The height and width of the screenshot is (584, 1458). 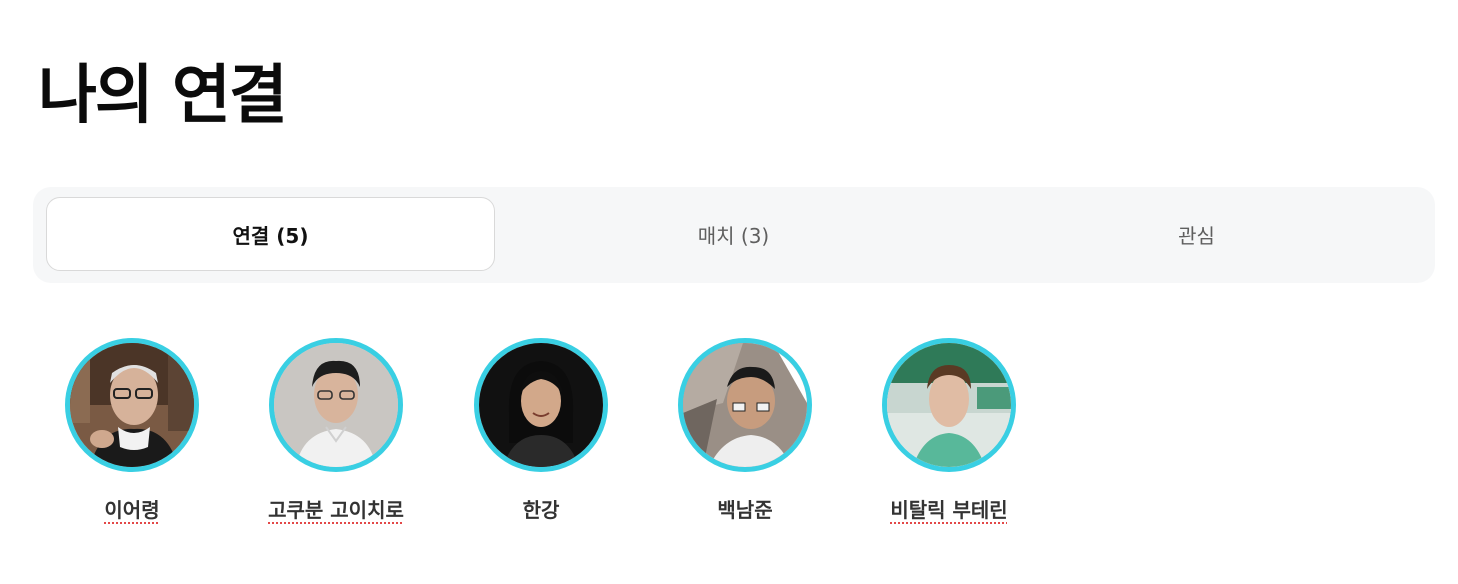 I want to click on page-title: 나의 연결, so click(x=163, y=96).